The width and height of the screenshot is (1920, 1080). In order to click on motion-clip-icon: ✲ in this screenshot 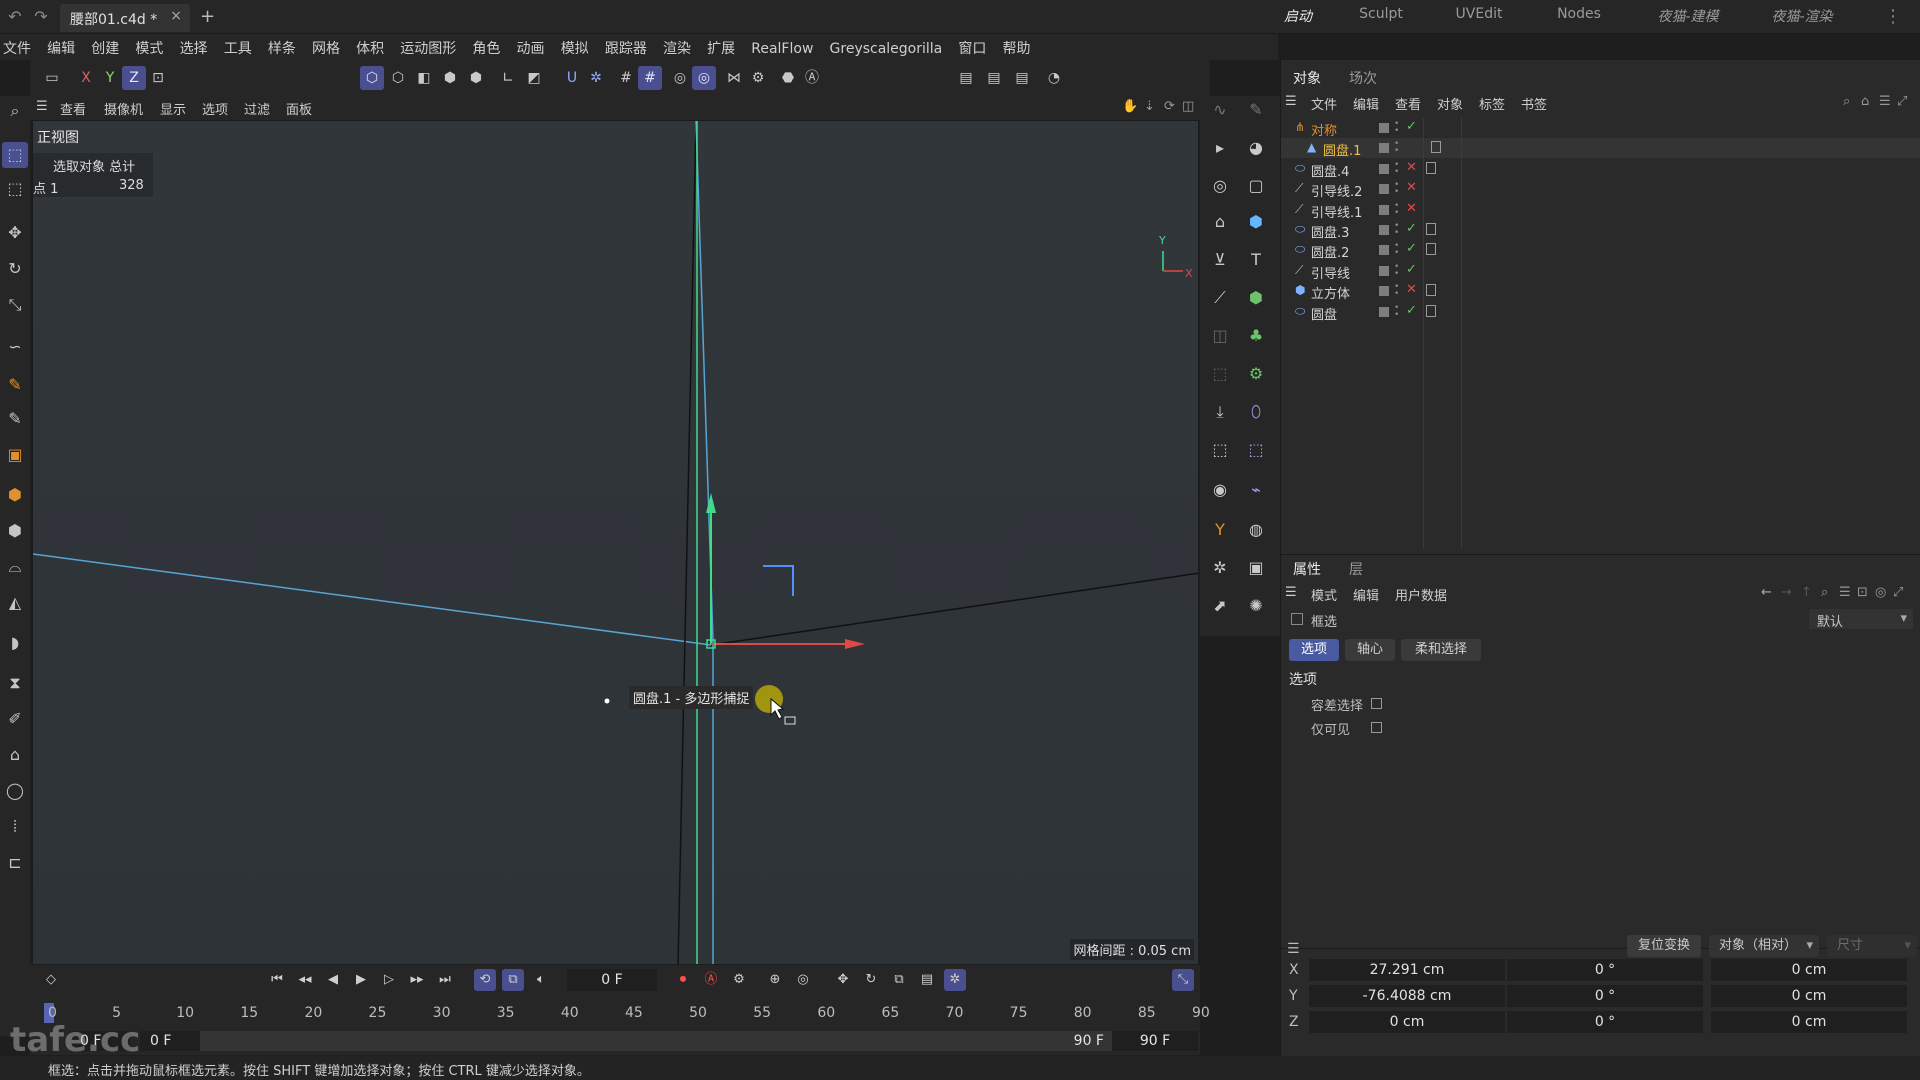, I will do `click(955, 980)`.